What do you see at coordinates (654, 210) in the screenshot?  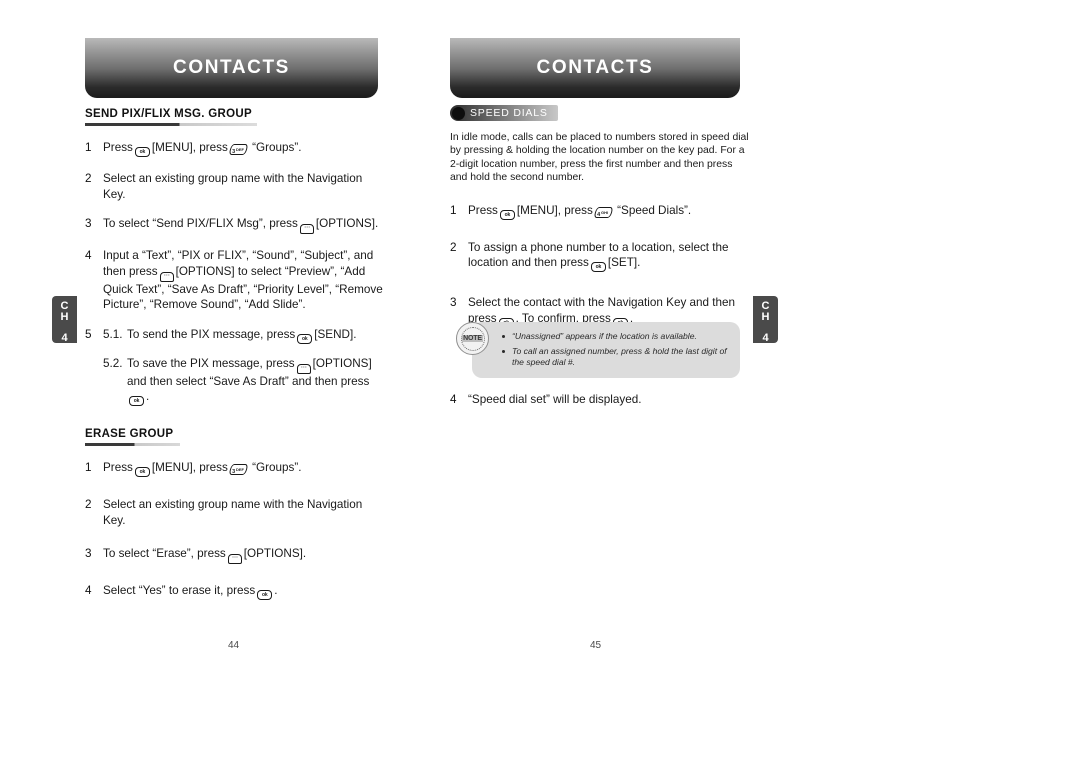 I see `step-text-c: “Speed Dials”.` at bounding box center [654, 210].